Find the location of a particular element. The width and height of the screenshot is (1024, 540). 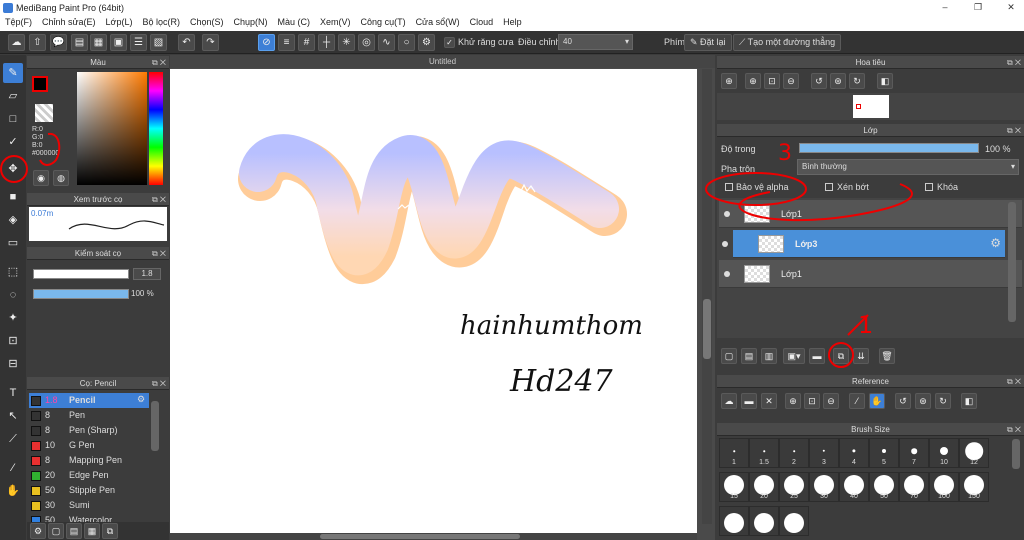

protect-alpha-checkbox is located at coordinates (729, 187).